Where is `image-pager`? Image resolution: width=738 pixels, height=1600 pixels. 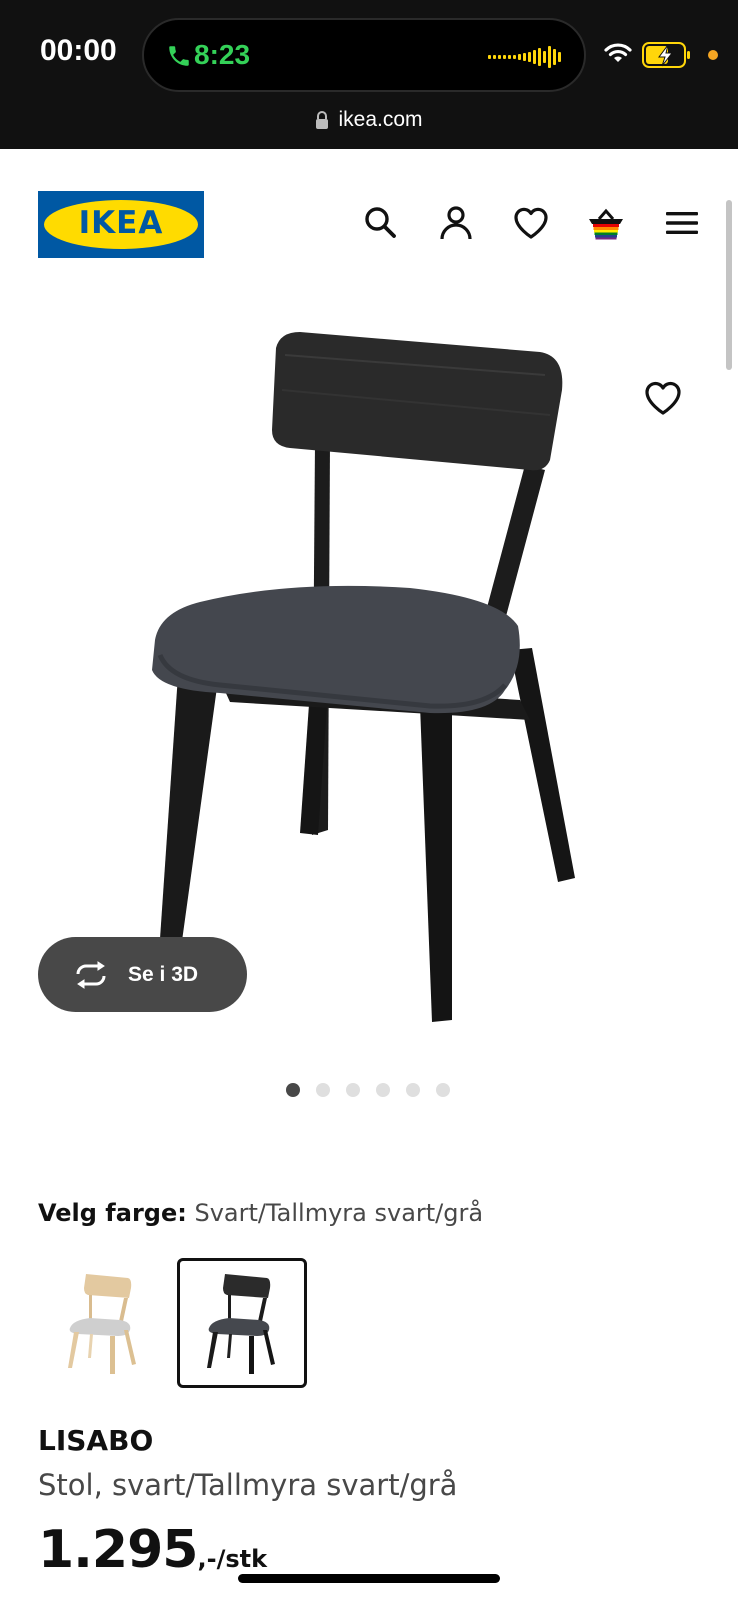 image-pager is located at coordinates (376, 1090).